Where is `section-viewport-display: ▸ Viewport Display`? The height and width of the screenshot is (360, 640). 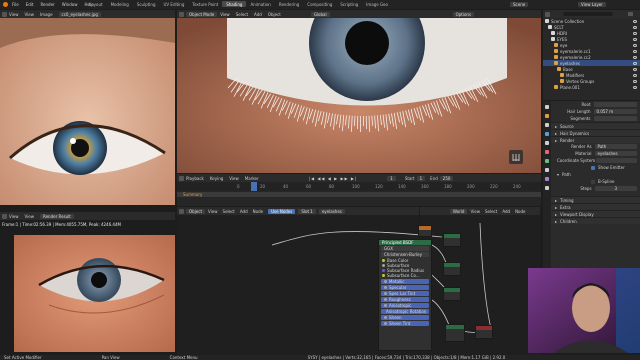 section-viewport-display: ▸ Viewport Display is located at coordinates (595, 213).